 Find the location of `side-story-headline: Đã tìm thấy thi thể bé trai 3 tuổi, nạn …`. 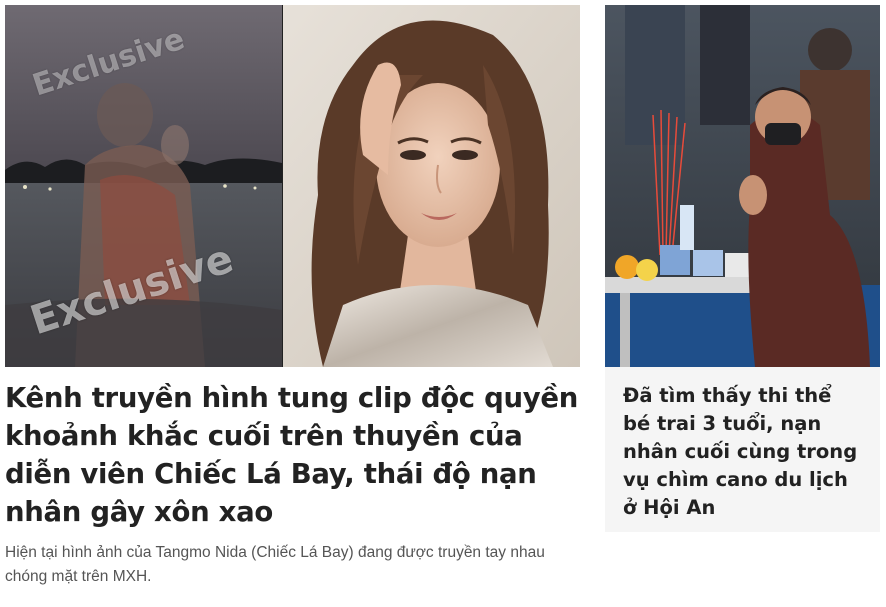

side-story-headline: Đã tìm thấy thi thể bé trai 3 tuổi, nạn … is located at coordinates (742, 444).